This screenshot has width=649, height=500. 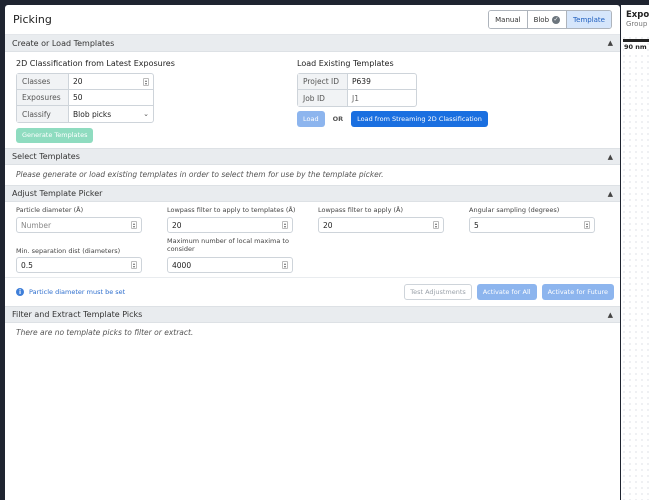 What do you see at coordinates (230, 265) in the screenshot?
I see `max-local-maxima-input: 4000 ▴ ▾` at bounding box center [230, 265].